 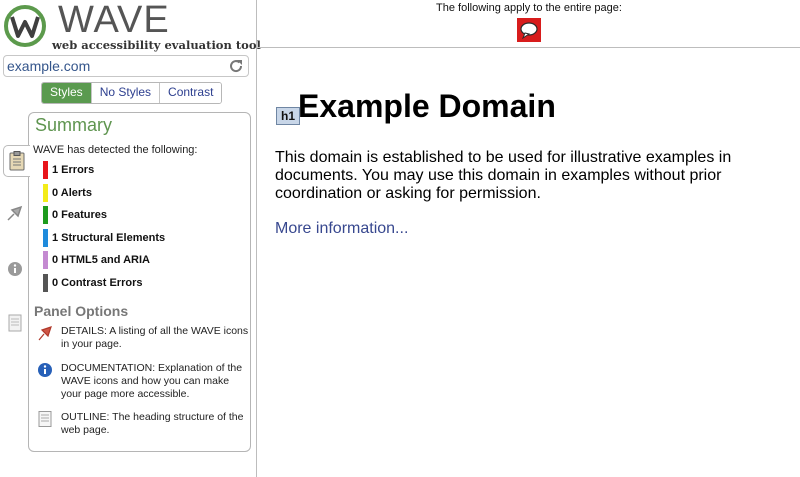 What do you see at coordinates (125, 93) in the screenshot?
I see `tab-no-styles: No Styles` at bounding box center [125, 93].